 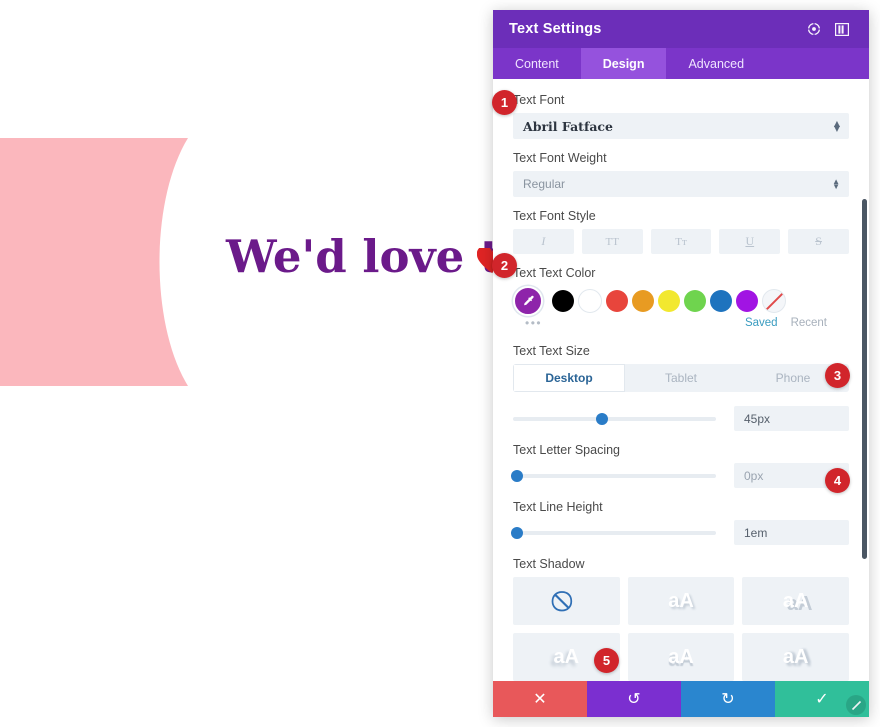 What do you see at coordinates (681, 126) in the screenshot?
I see `text-font-select: Abril Fatface ▲ ▼` at bounding box center [681, 126].